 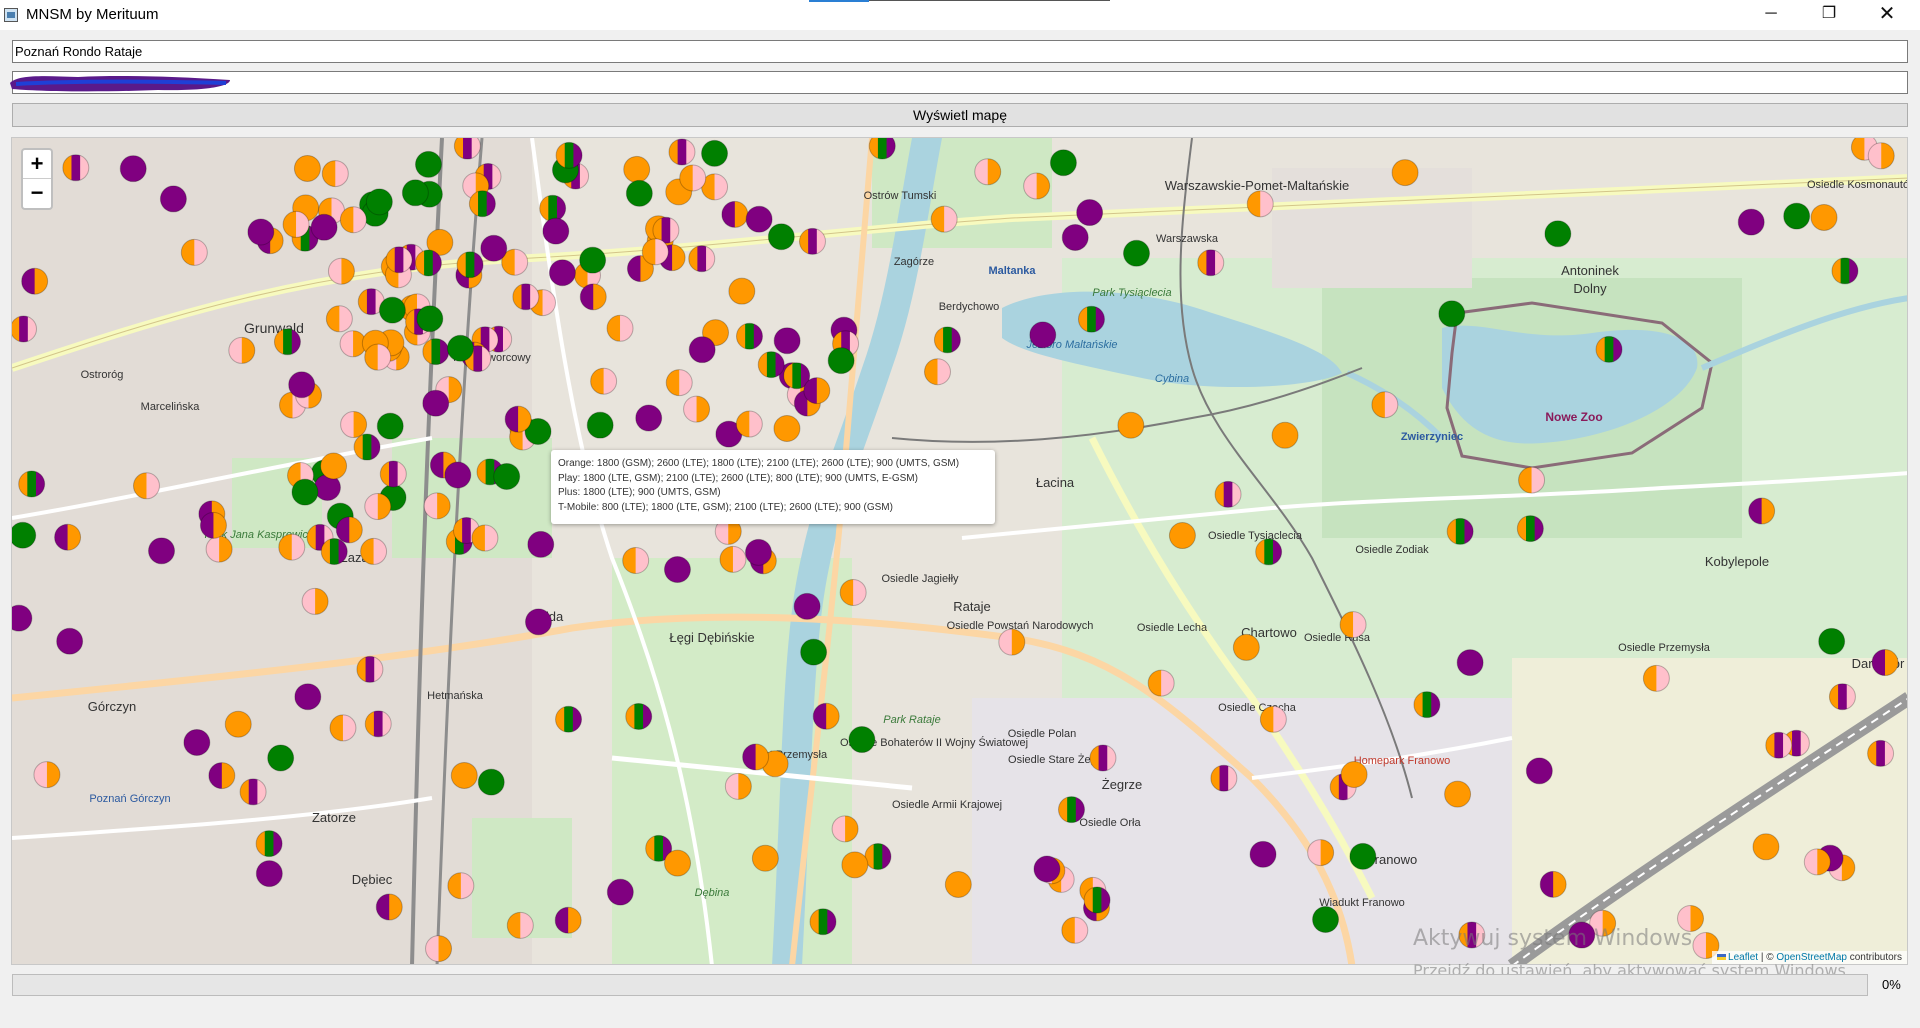 What do you see at coordinates (1771, 15) in the screenshot?
I see `minimize-button: ─` at bounding box center [1771, 15].